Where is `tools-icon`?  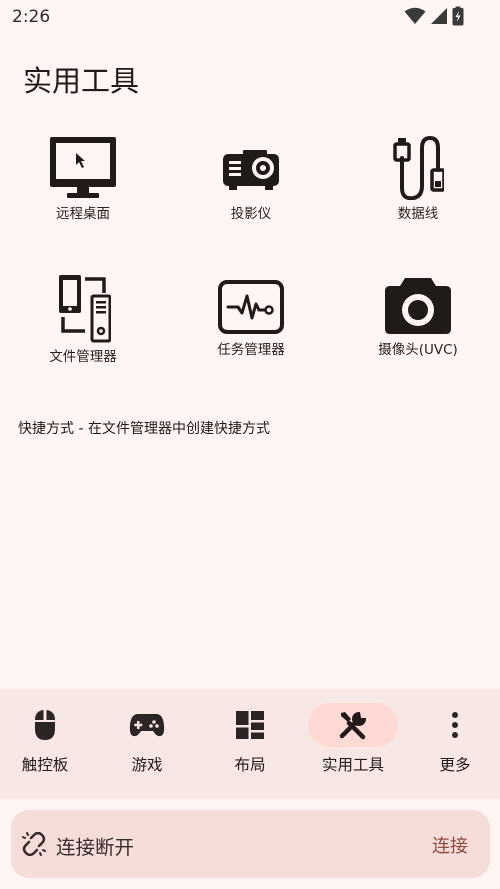 tools-icon is located at coordinates (352, 726).